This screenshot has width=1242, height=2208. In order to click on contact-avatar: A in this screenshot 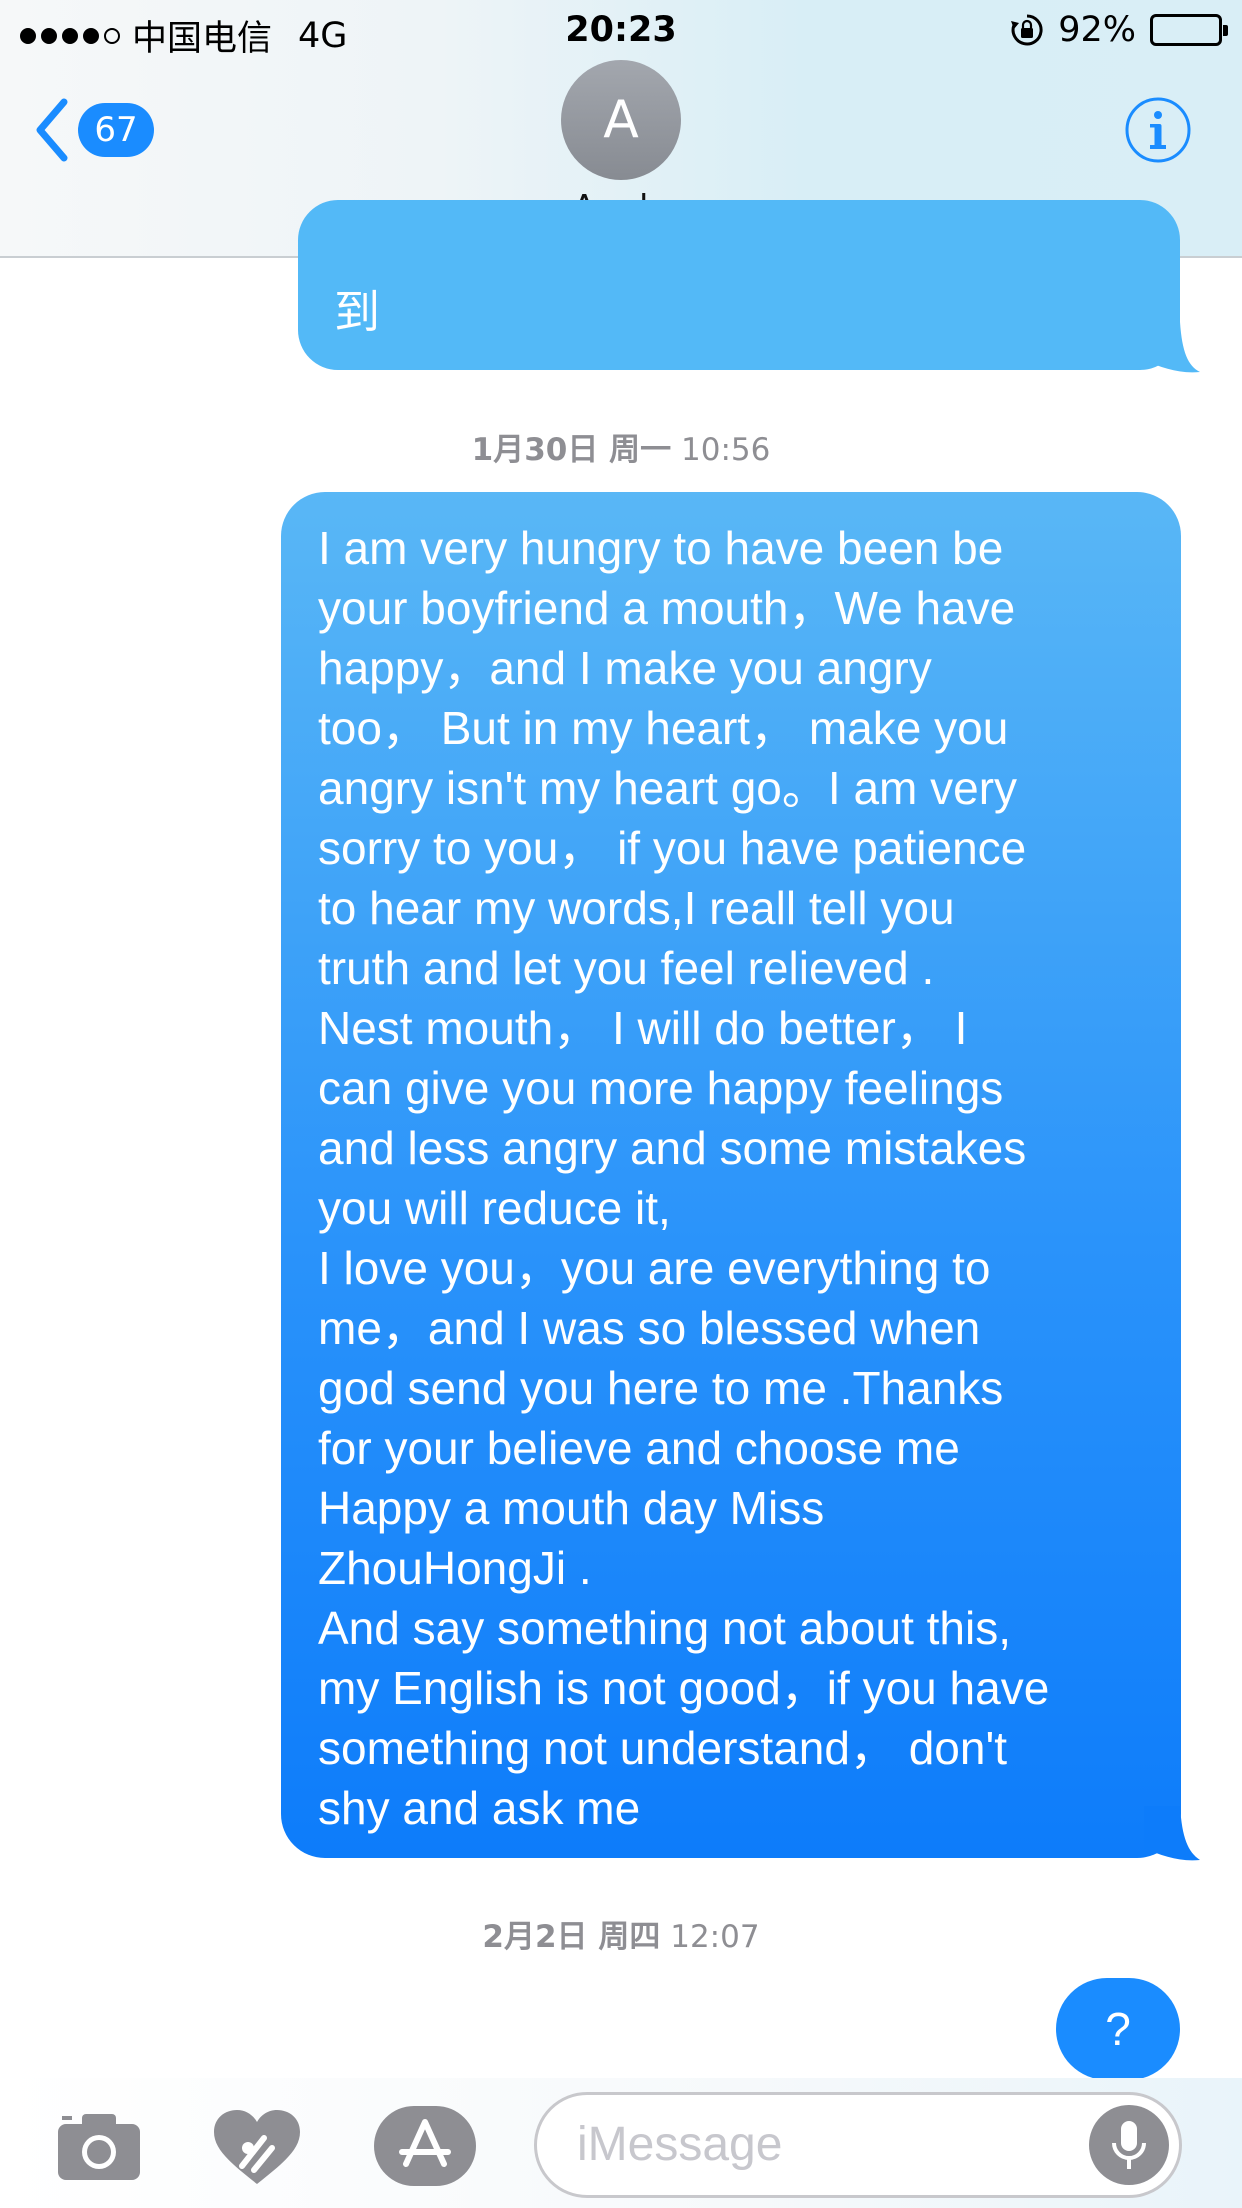, I will do `click(621, 120)`.